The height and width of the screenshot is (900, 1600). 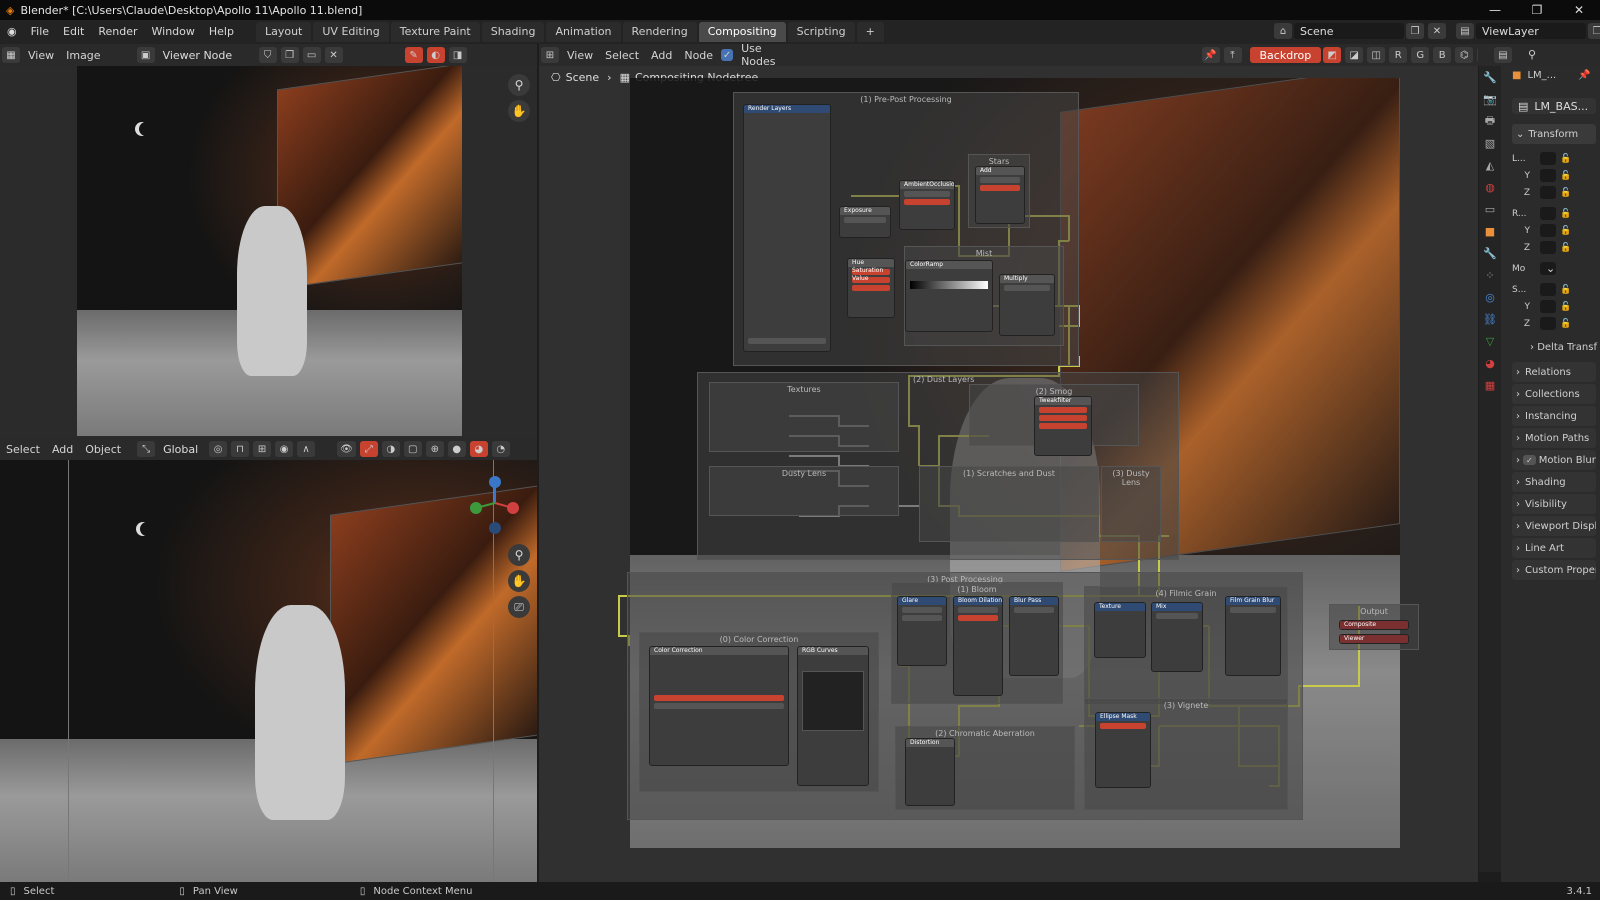 What do you see at coordinates (1554, 548) in the screenshot?
I see `section-line-art: › Line Art` at bounding box center [1554, 548].